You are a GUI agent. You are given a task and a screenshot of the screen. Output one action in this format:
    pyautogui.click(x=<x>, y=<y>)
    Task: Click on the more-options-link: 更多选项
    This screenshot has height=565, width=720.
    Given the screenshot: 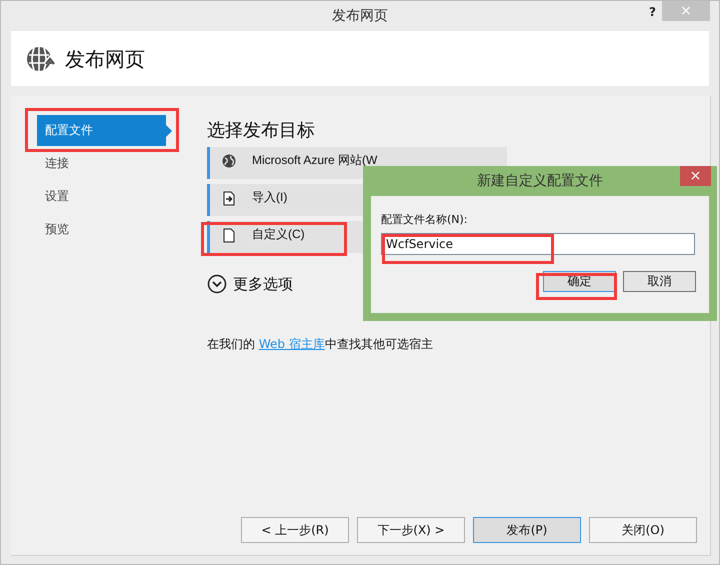 What is the action you would take?
    pyautogui.click(x=263, y=284)
    